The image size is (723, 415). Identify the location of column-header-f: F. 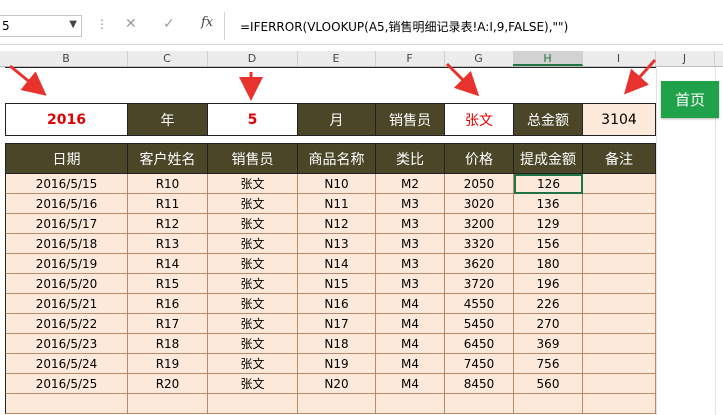
(410, 58).